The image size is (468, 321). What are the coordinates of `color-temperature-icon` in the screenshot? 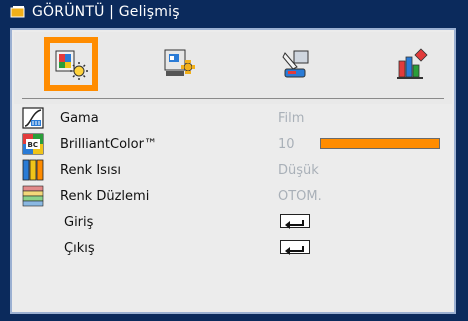 It's located at (33, 170).